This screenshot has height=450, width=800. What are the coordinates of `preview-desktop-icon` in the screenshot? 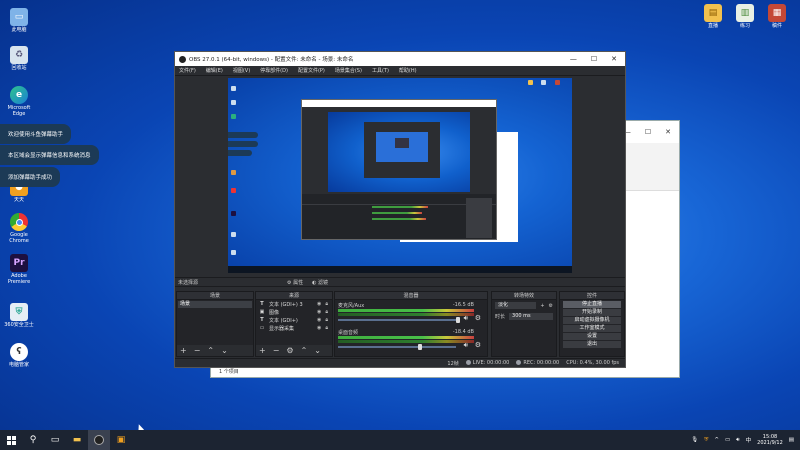 It's located at (233, 102).